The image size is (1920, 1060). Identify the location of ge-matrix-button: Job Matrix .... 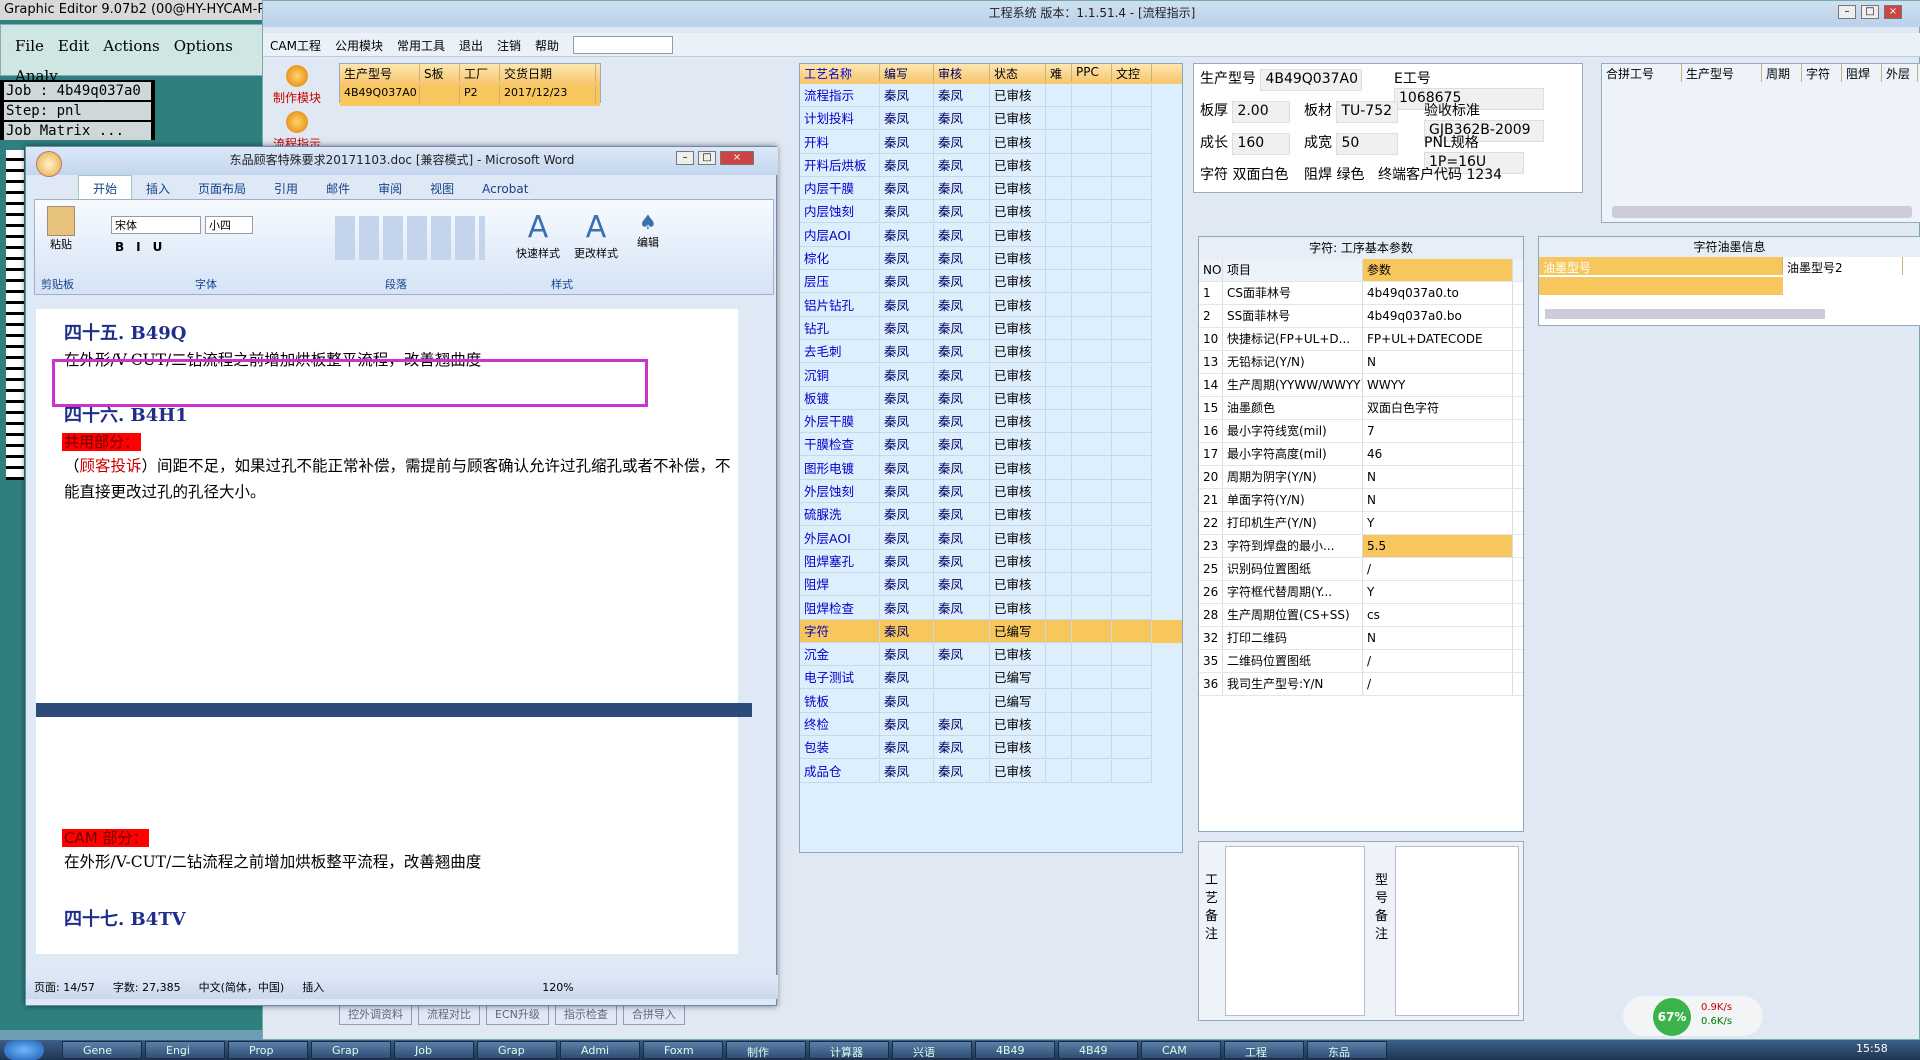
(77, 131).